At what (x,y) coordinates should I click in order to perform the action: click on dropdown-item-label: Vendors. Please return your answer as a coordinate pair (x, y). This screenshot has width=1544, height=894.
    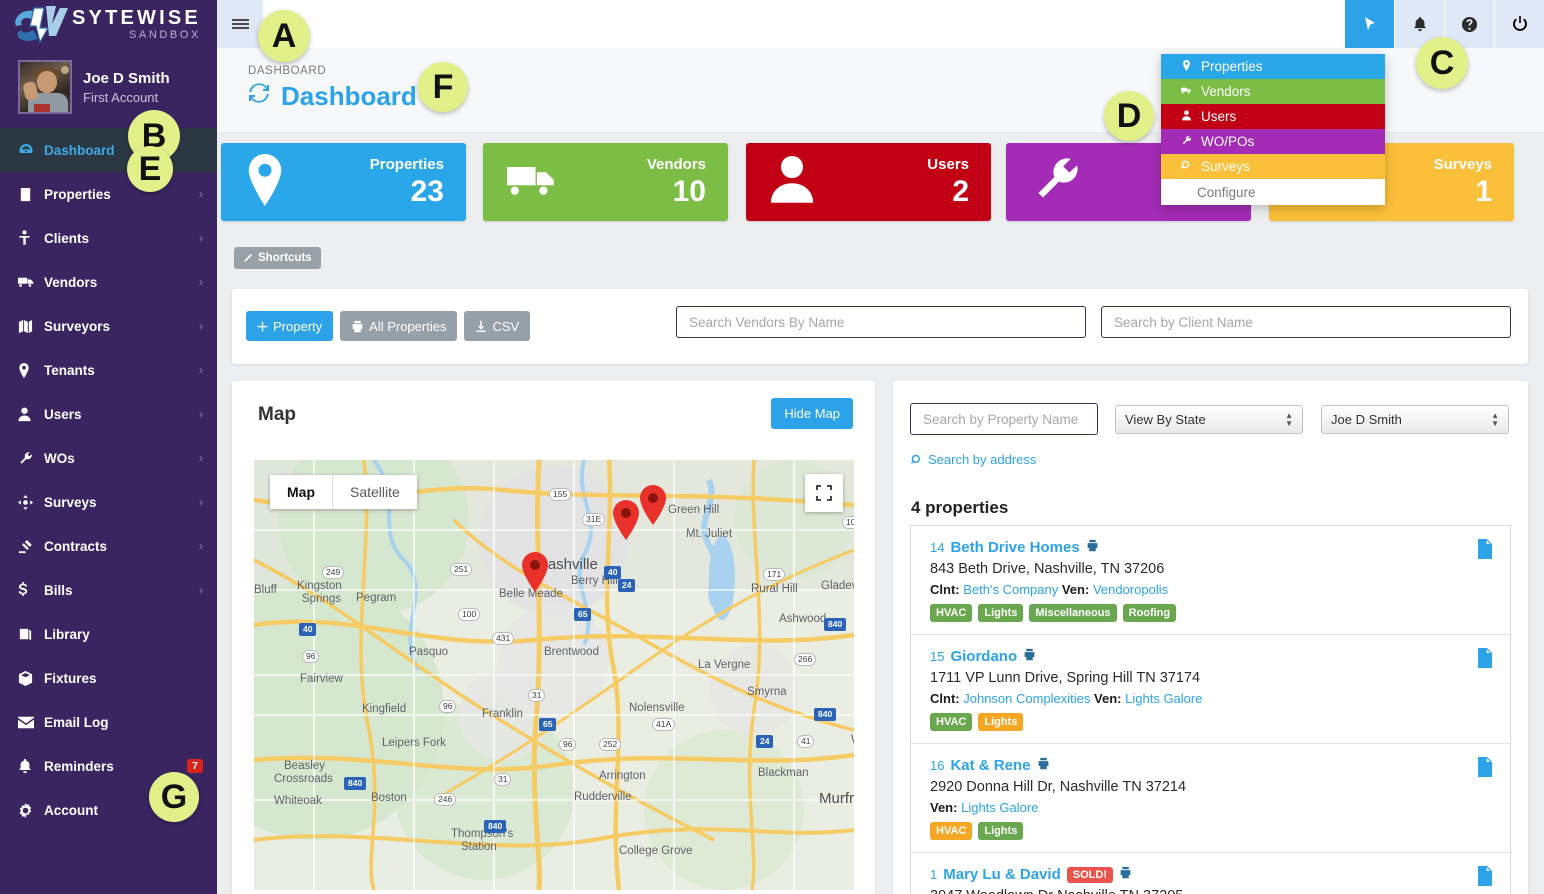
    Looking at the image, I should click on (1226, 91).